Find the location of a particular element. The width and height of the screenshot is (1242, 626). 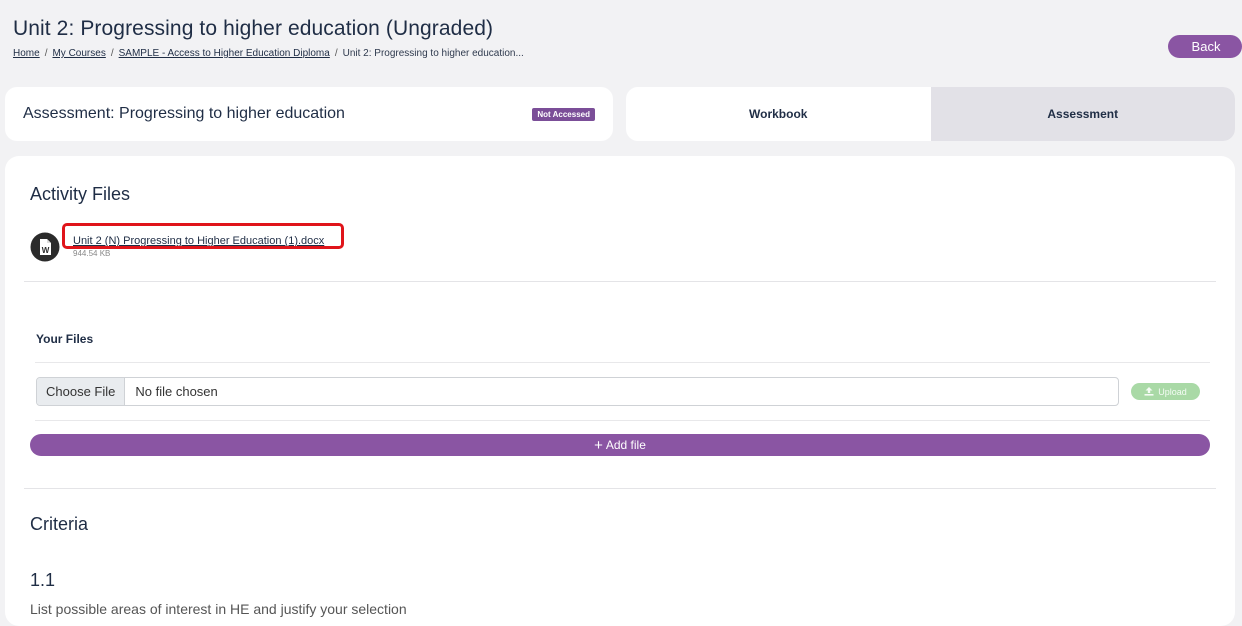

breadcrumb-my-courses-link: My Courses is located at coordinates (78, 53).